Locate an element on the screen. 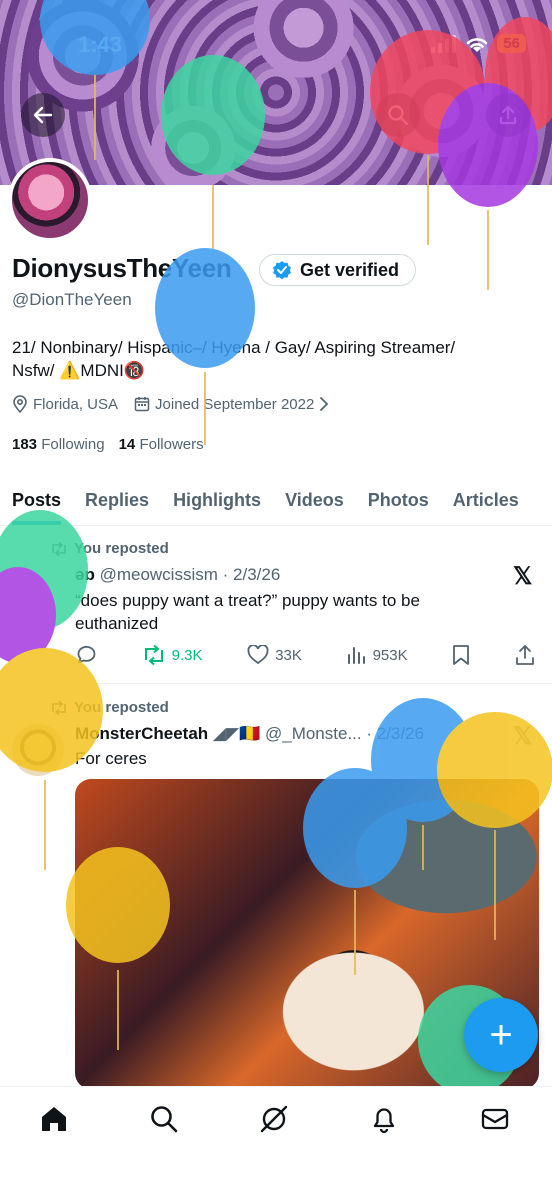 Image resolution: width=552 pixels, height=1201 pixels. heart-icon is located at coordinates (258, 655).